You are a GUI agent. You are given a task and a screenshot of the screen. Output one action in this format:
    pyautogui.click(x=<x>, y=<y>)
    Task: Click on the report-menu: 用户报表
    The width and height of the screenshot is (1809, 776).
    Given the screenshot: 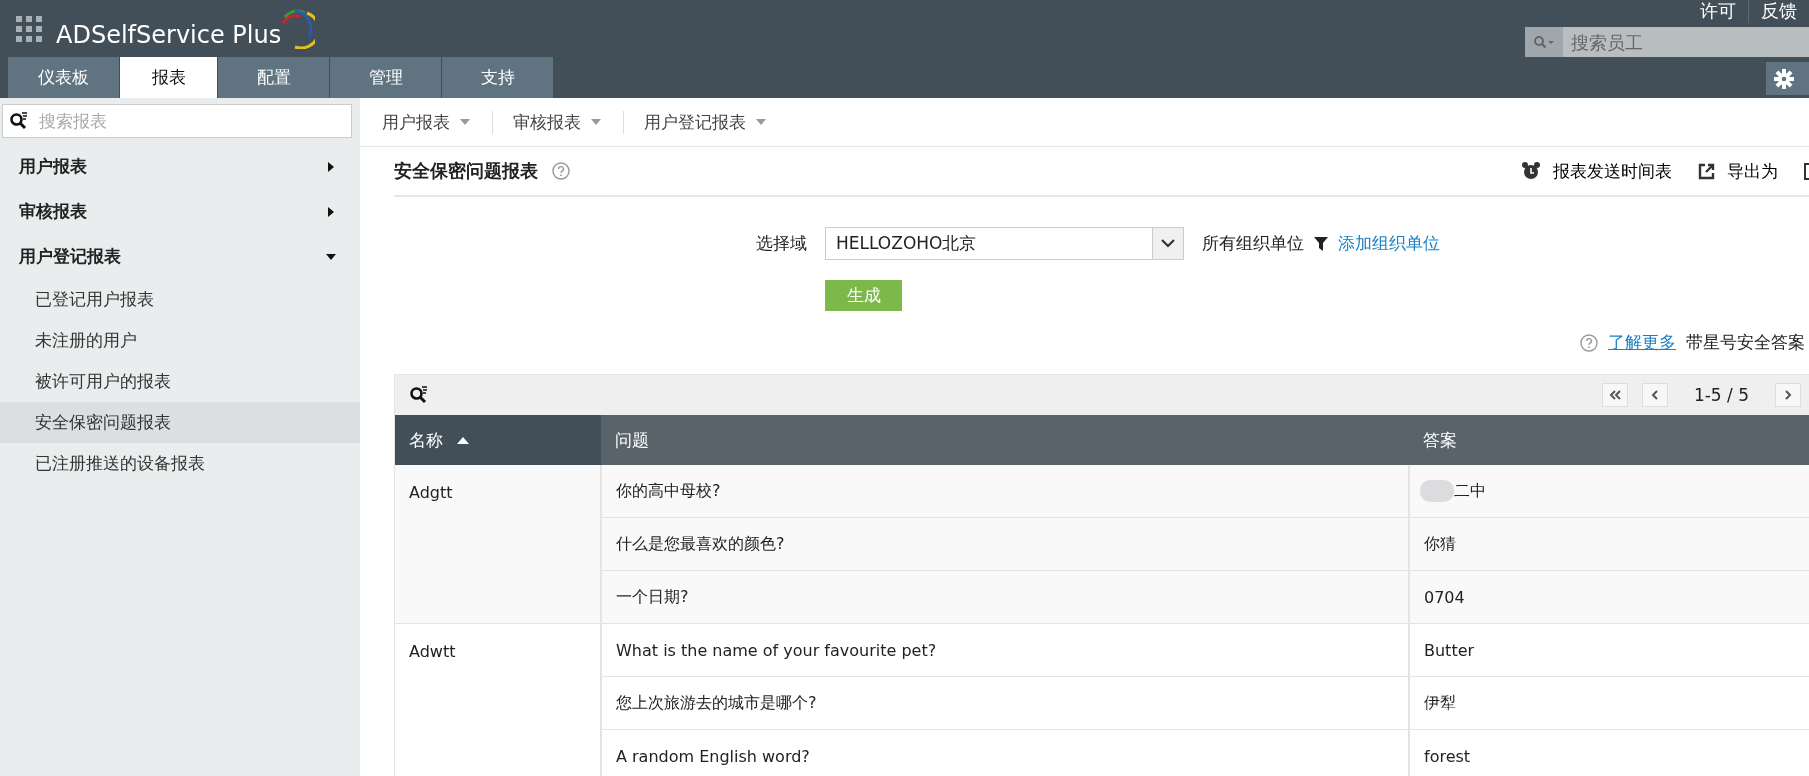 What is the action you would take?
    pyautogui.click(x=437, y=122)
    